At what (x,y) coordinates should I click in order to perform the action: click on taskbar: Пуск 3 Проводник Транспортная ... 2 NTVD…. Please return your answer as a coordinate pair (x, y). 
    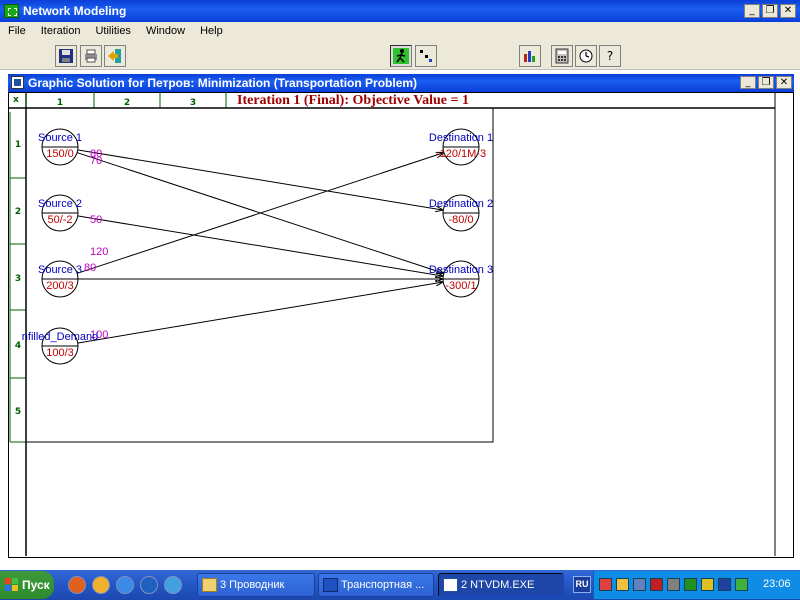
    Looking at the image, I should click on (400, 585).